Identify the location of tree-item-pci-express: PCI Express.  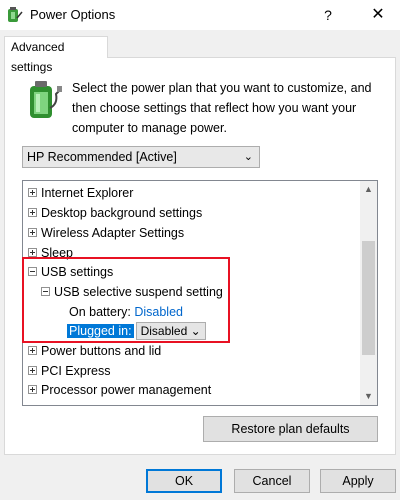
(69, 371).